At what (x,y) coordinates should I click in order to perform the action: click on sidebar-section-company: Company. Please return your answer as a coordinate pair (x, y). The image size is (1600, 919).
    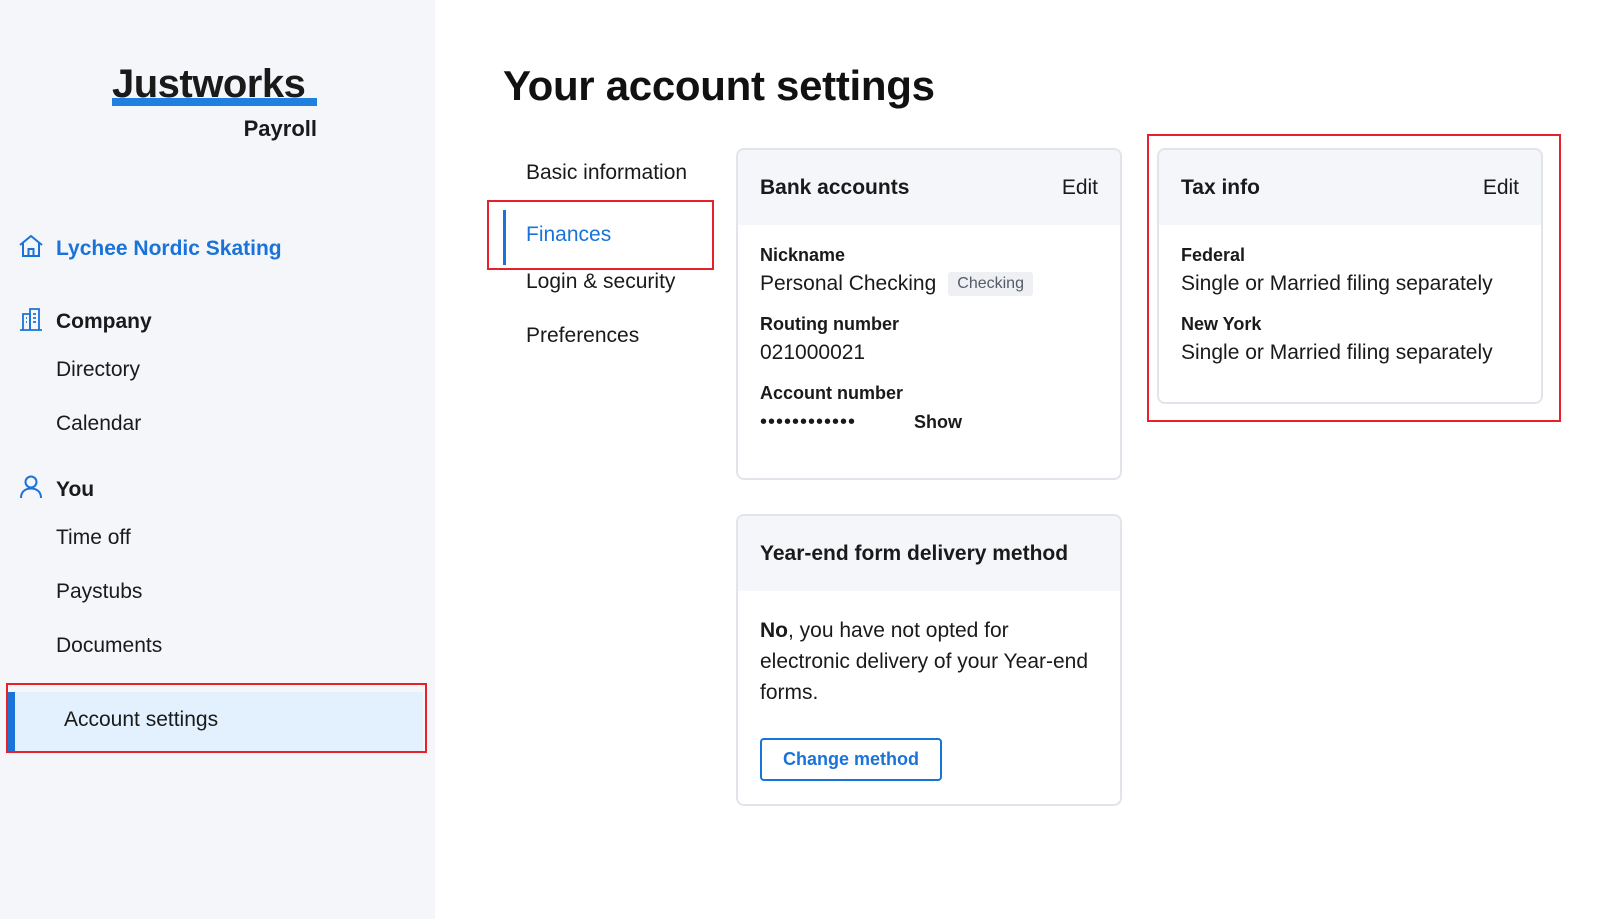
    Looking at the image, I should click on (85, 321).